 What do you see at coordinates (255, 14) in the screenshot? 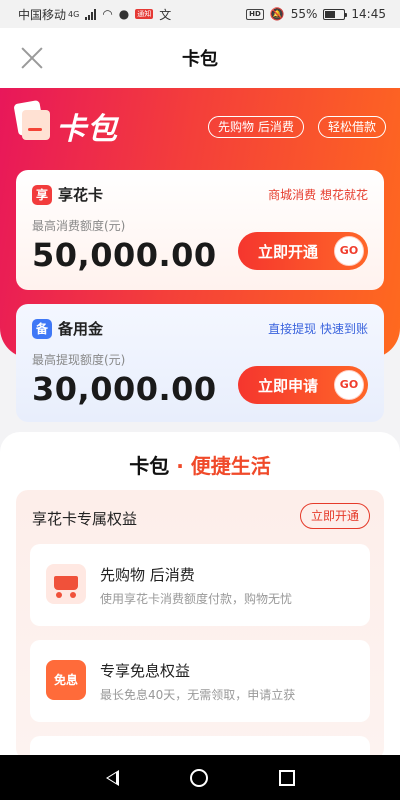
I see `hd-icon: HD` at bounding box center [255, 14].